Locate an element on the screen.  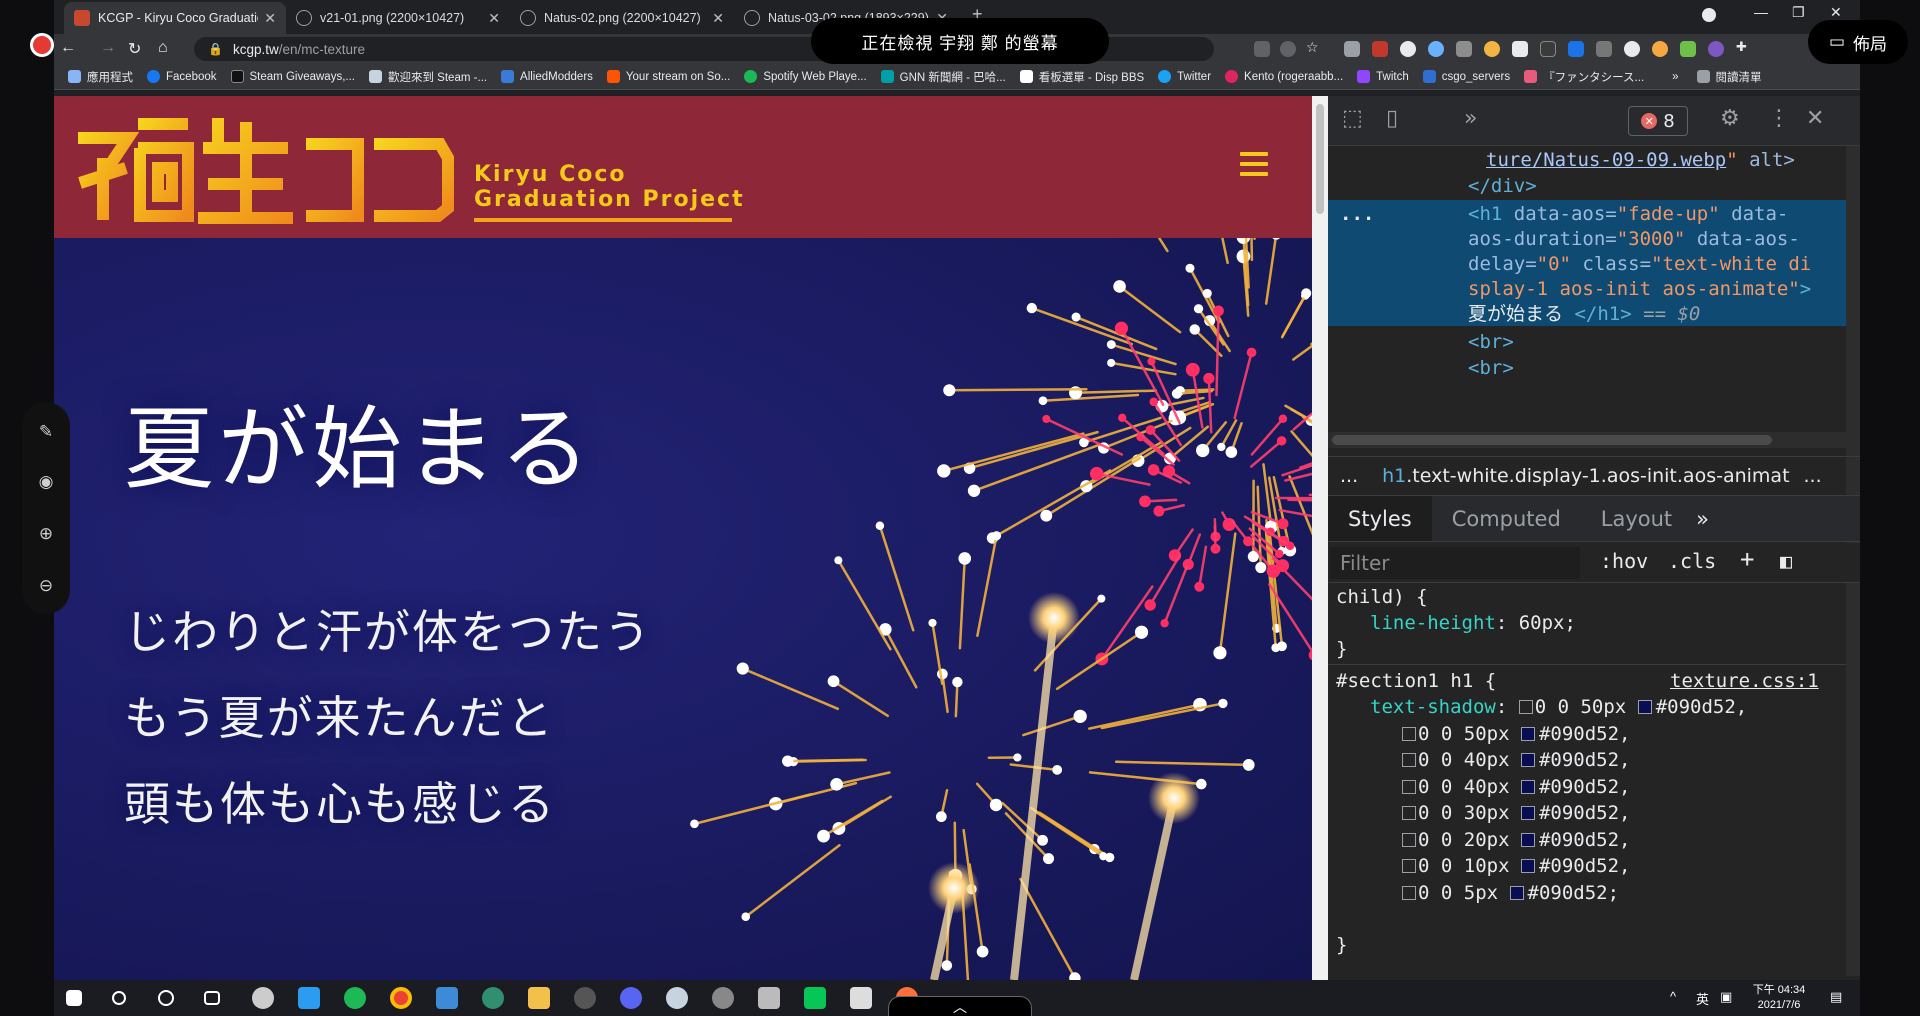
search-icon is located at coordinates (119, 998).